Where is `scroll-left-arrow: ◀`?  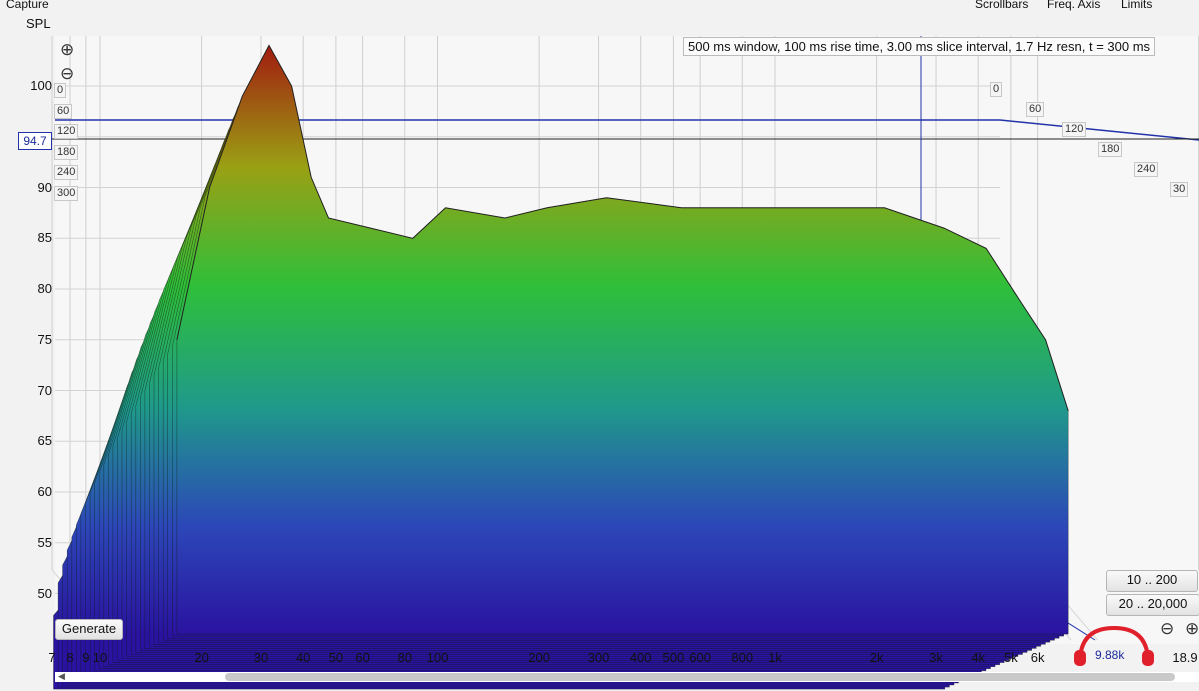
scroll-left-arrow: ◀ is located at coordinates (61, 676).